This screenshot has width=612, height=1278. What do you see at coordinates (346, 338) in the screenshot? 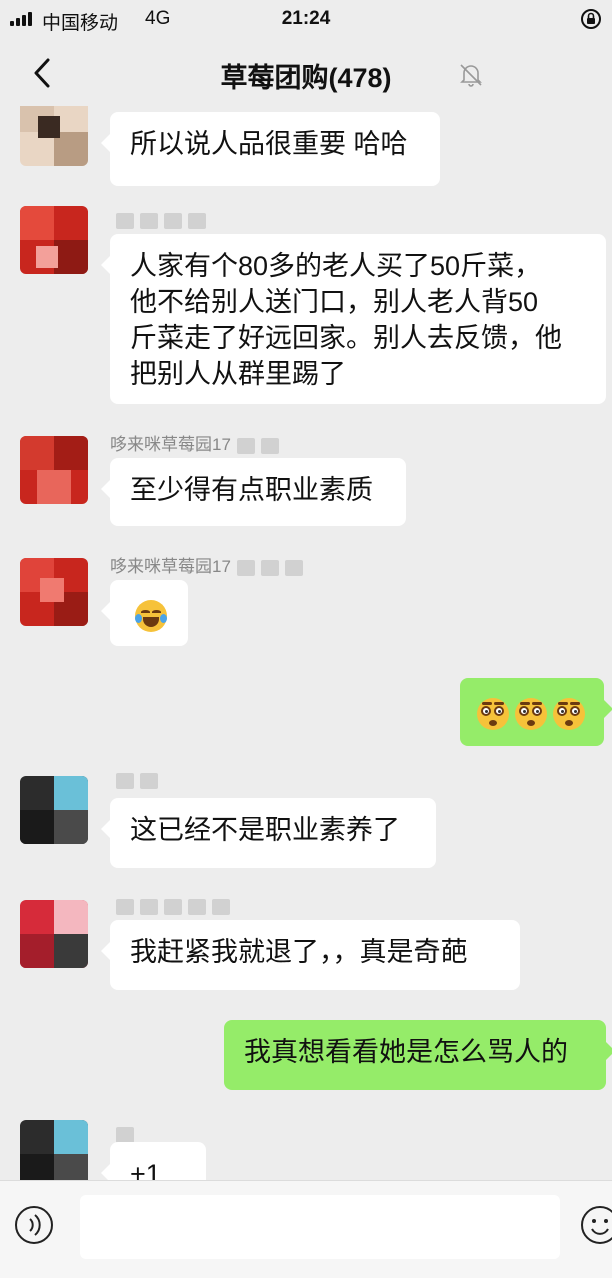
I see `message-line: 斤菜走了好远回家。别人去反馈，他` at bounding box center [346, 338].